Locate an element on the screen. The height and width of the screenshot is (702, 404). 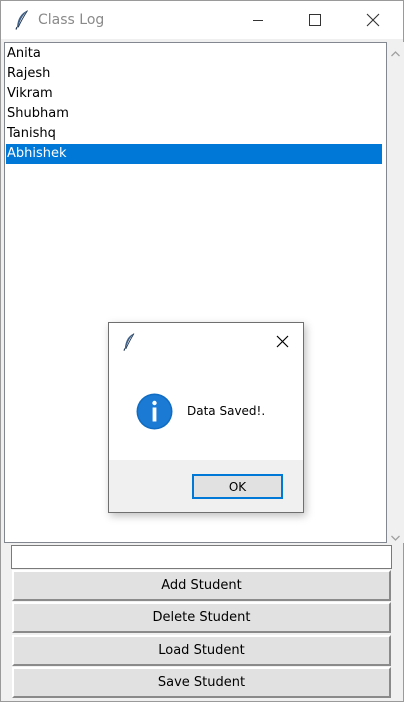
info-icon is located at coordinates (154, 411).